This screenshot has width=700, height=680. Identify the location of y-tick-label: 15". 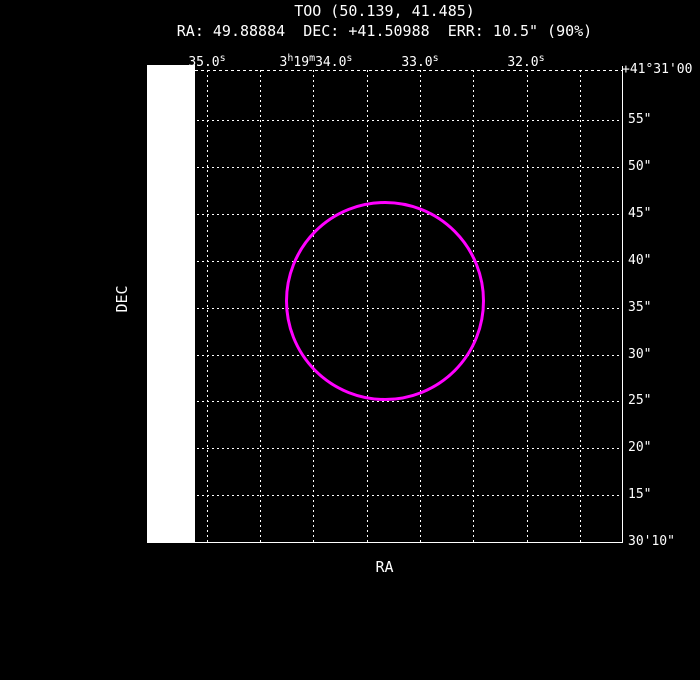
(640, 494).